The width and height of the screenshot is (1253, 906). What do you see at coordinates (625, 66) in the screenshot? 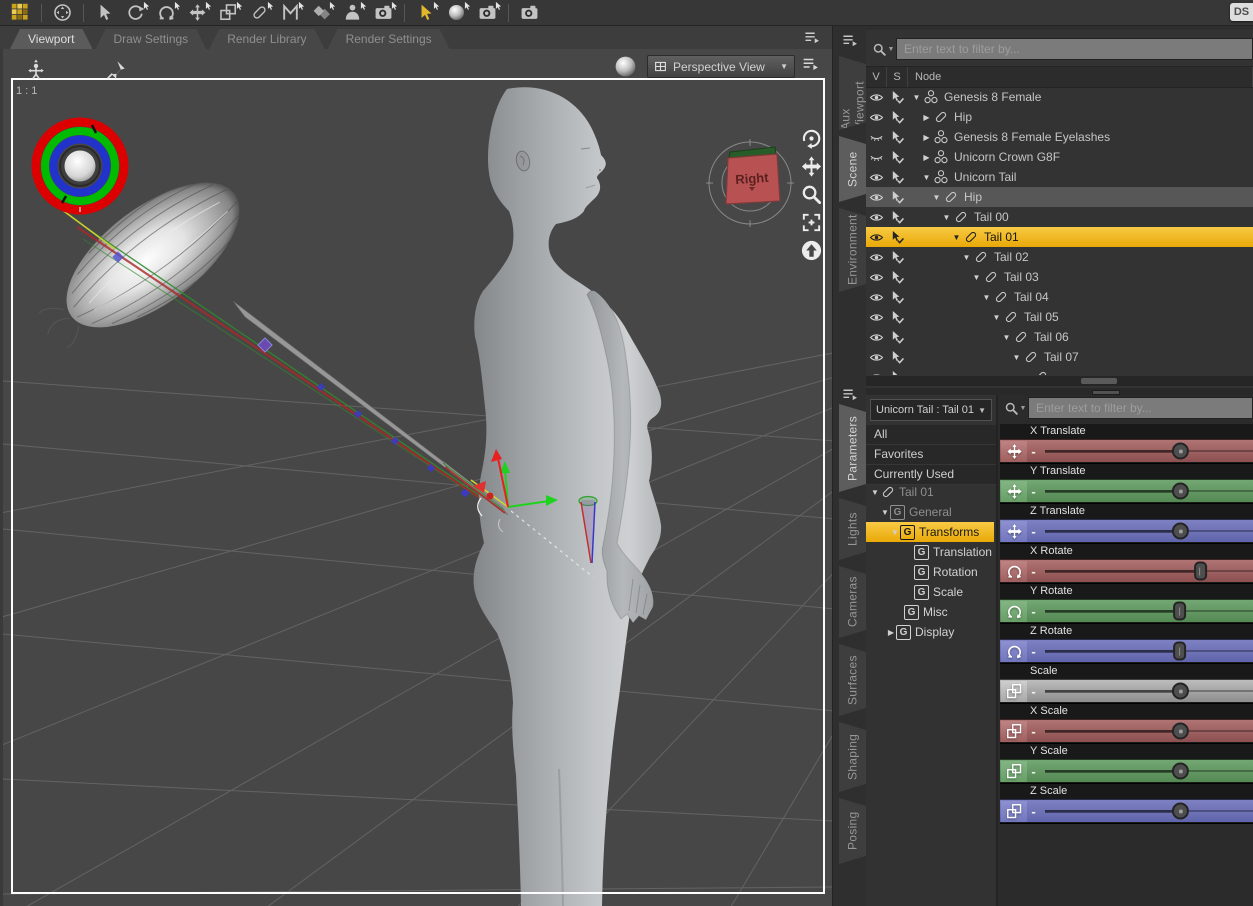
I see `draw-style-sphere-icon` at bounding box center [625, 66].